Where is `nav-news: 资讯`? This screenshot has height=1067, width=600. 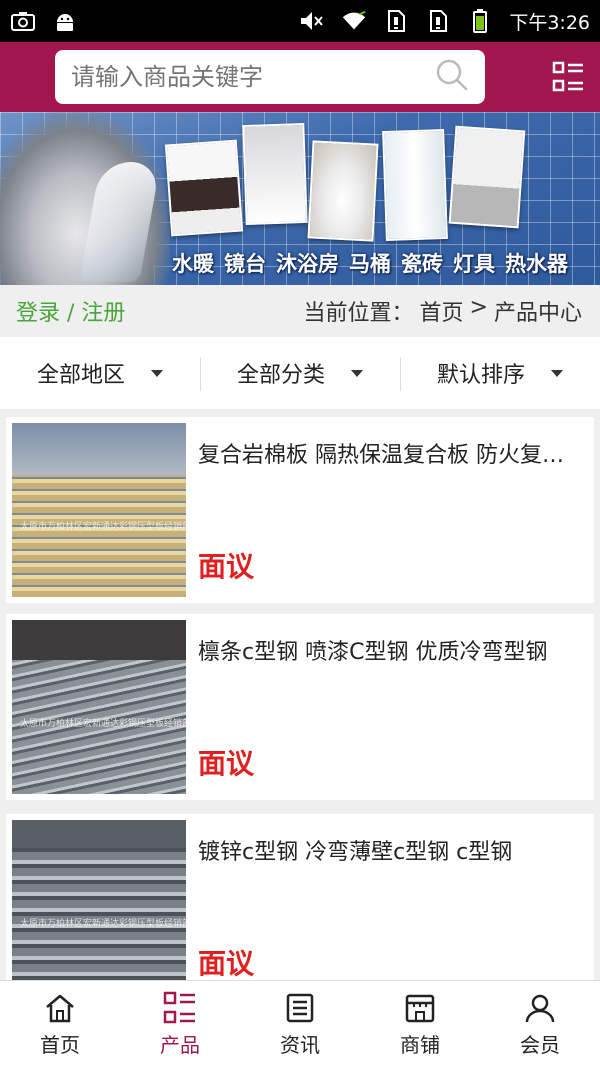
nav-news: 资讯 is located at coordinates (300, 1024).